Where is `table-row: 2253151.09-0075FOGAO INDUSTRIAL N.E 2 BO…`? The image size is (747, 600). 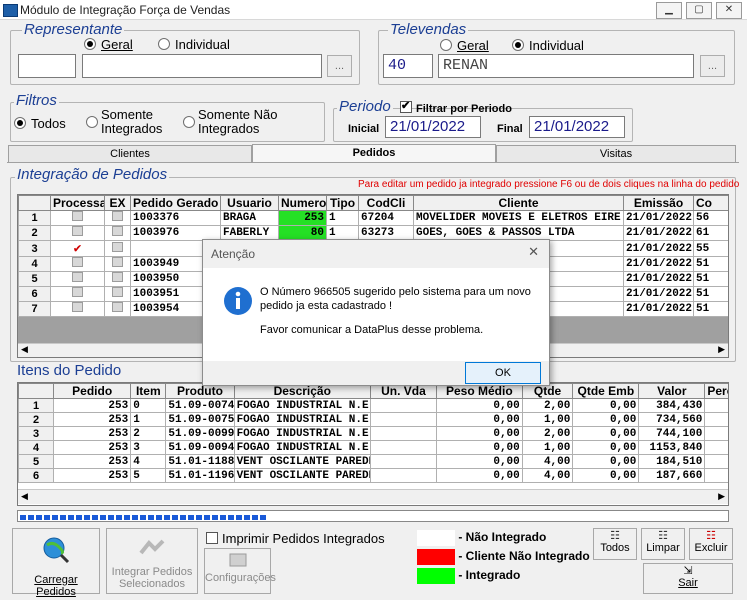
table-row: 2253151.09-0075FOGAO INDUSTRIAL N.E 2 BO… is located at coordinates (373, 419).